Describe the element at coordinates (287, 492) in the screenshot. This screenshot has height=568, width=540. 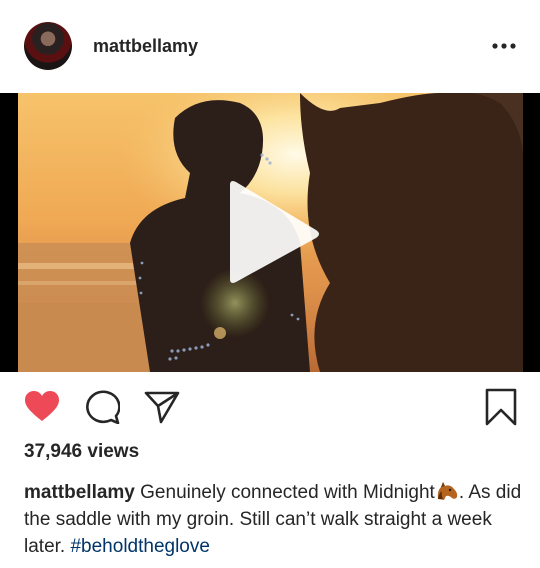
I see `caption-text: Genuinely connected with Midnight` at that location.